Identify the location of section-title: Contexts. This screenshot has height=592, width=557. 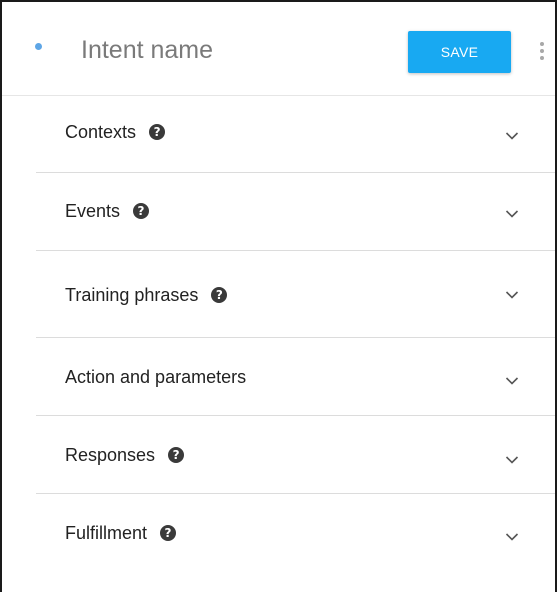
(101, 132).